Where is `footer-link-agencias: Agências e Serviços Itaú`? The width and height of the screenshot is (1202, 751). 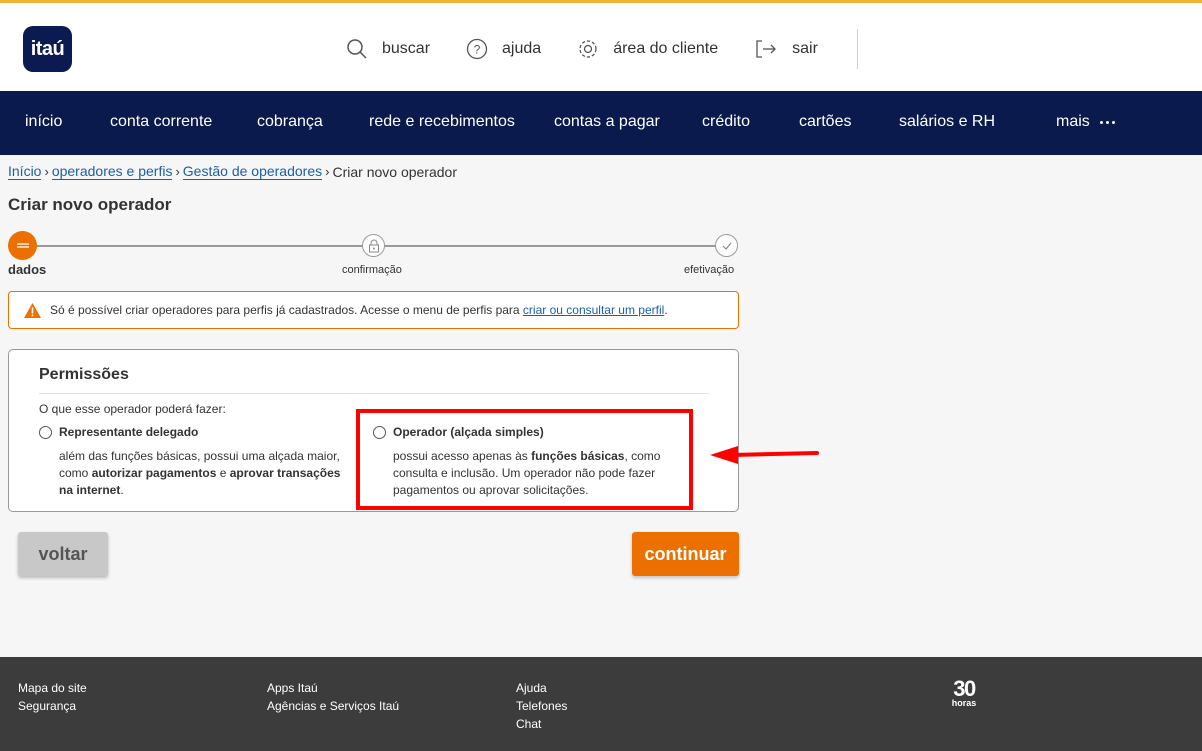 footer-link-agencias: Agências e Serviços Itaú is located at coordinates (333, 706).